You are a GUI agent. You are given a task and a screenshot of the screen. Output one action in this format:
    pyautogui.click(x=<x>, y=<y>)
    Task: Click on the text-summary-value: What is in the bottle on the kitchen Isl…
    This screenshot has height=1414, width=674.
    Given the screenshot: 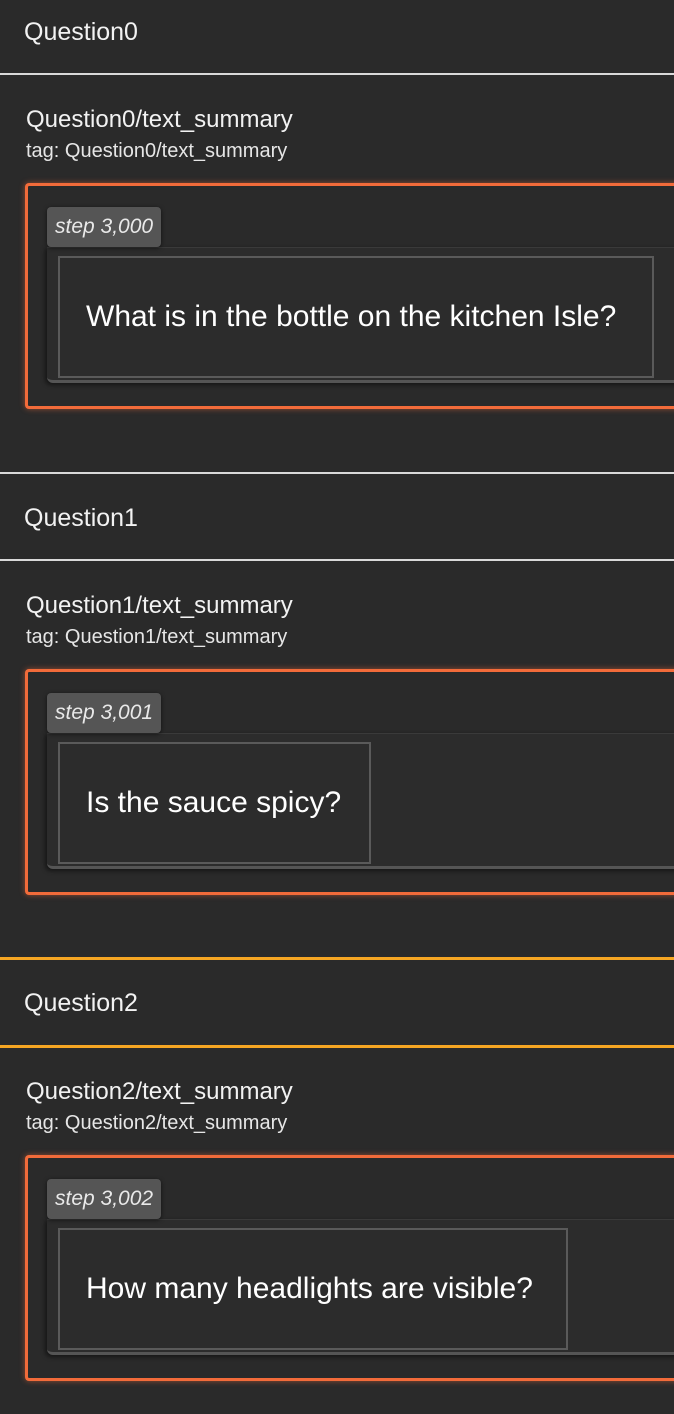 What is the action you would take?
    pyautogui.click(x=356, y=317)
    